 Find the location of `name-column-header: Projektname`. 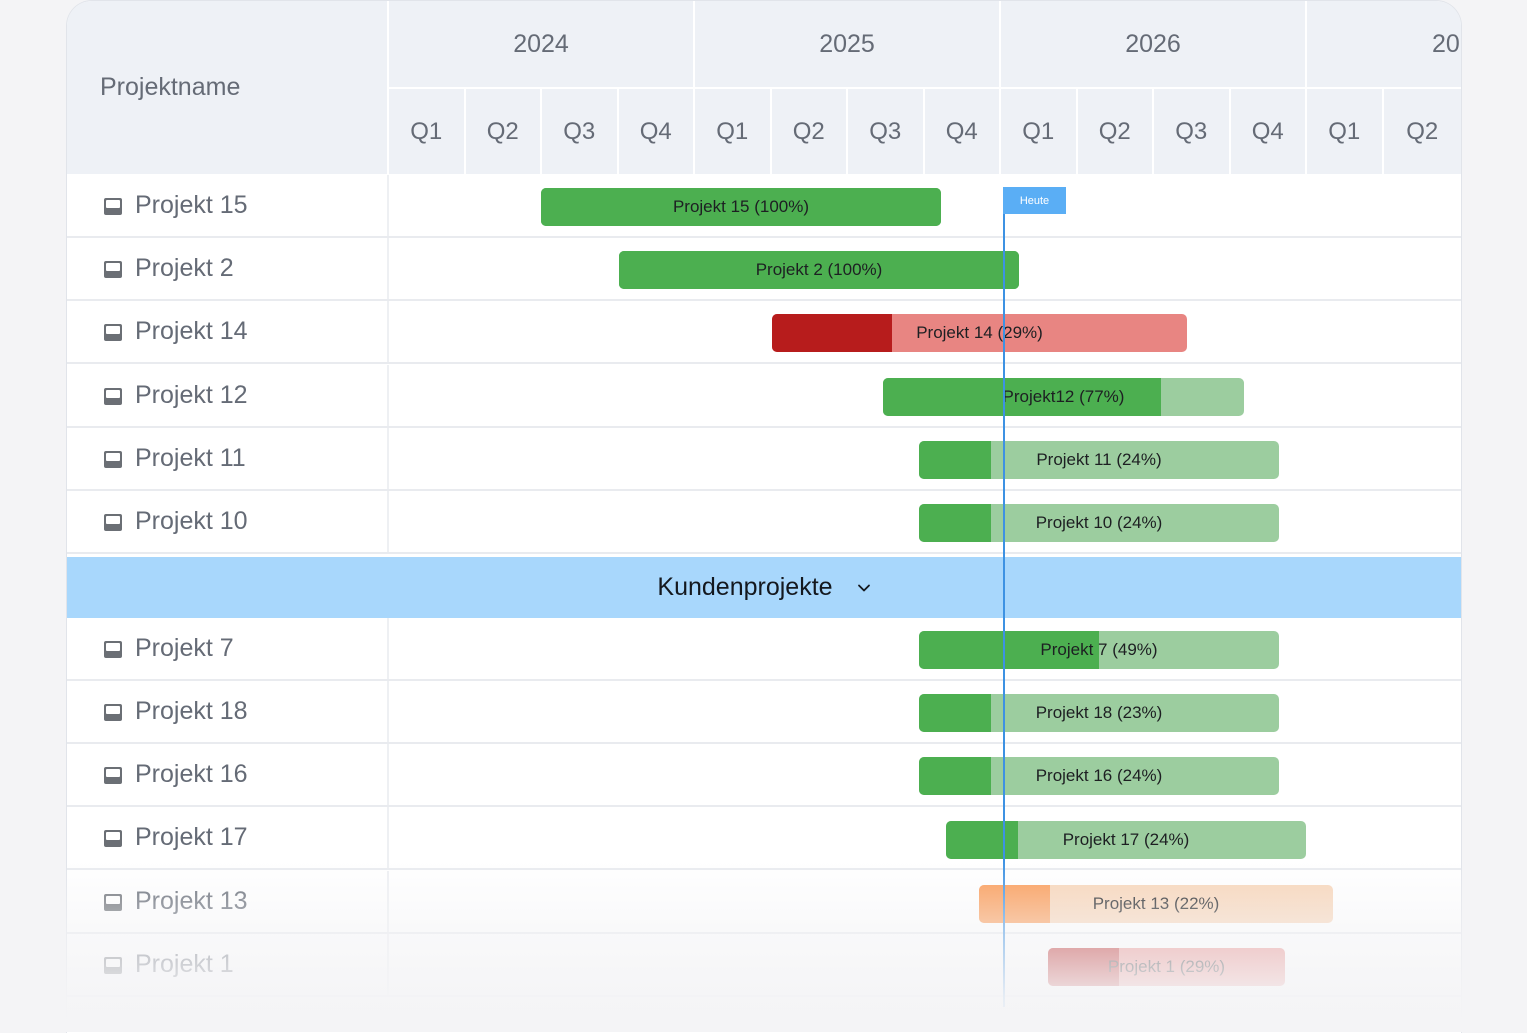

name-column-header: Projektname is located at coordinates (228, 87).